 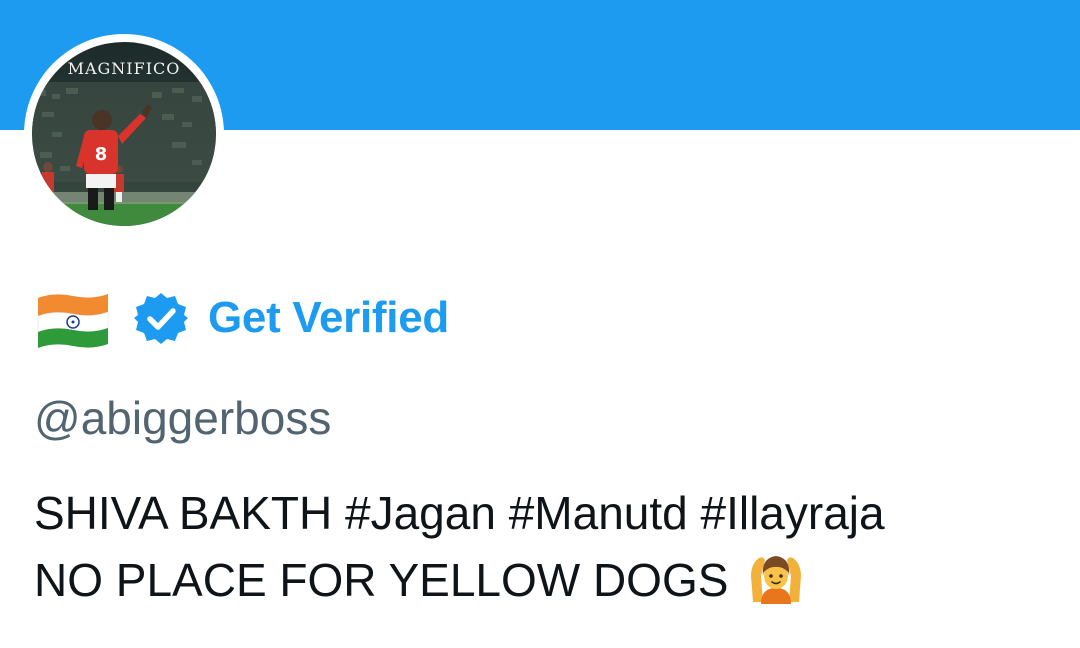 I want to click on avatar: MAGNIFICO 8, so click(x=124, y=134).